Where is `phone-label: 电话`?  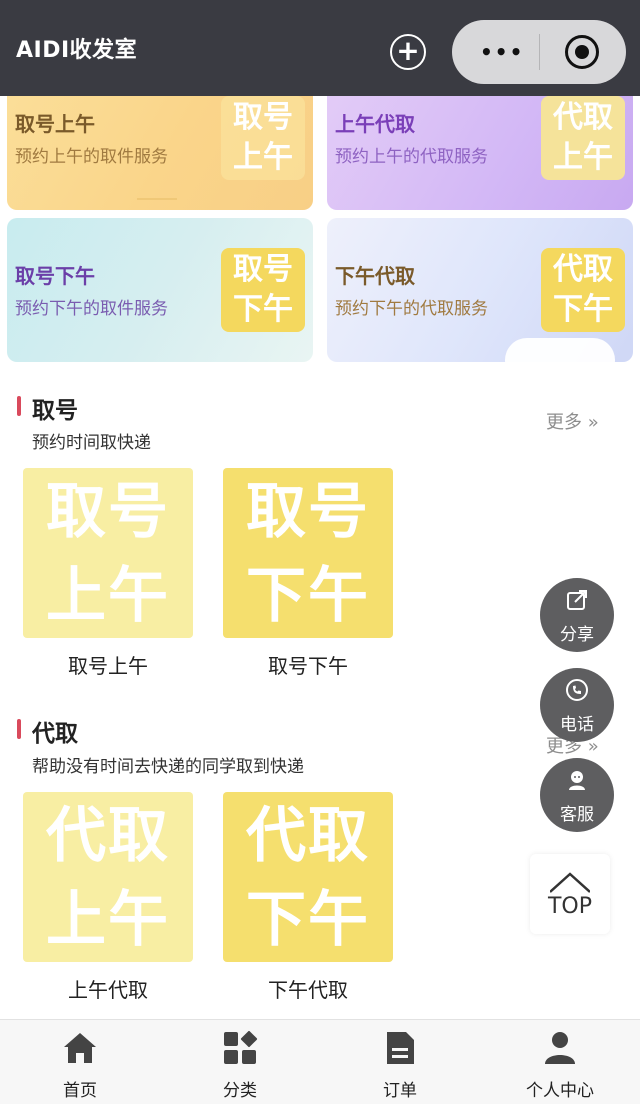 phone-label: 电话 is located at coordinates (577, 725).